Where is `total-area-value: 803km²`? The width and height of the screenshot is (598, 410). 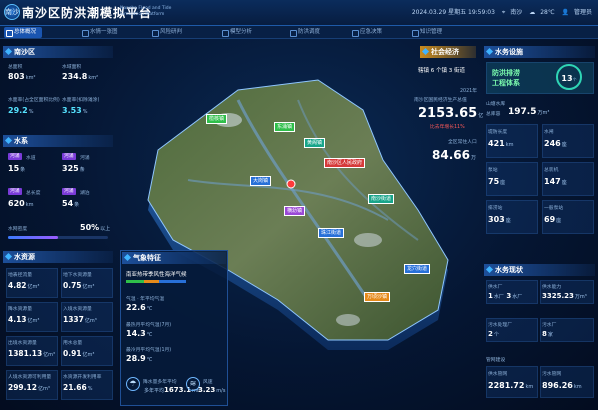
total-area-value: 803km² is located at coordinates (22, 76).